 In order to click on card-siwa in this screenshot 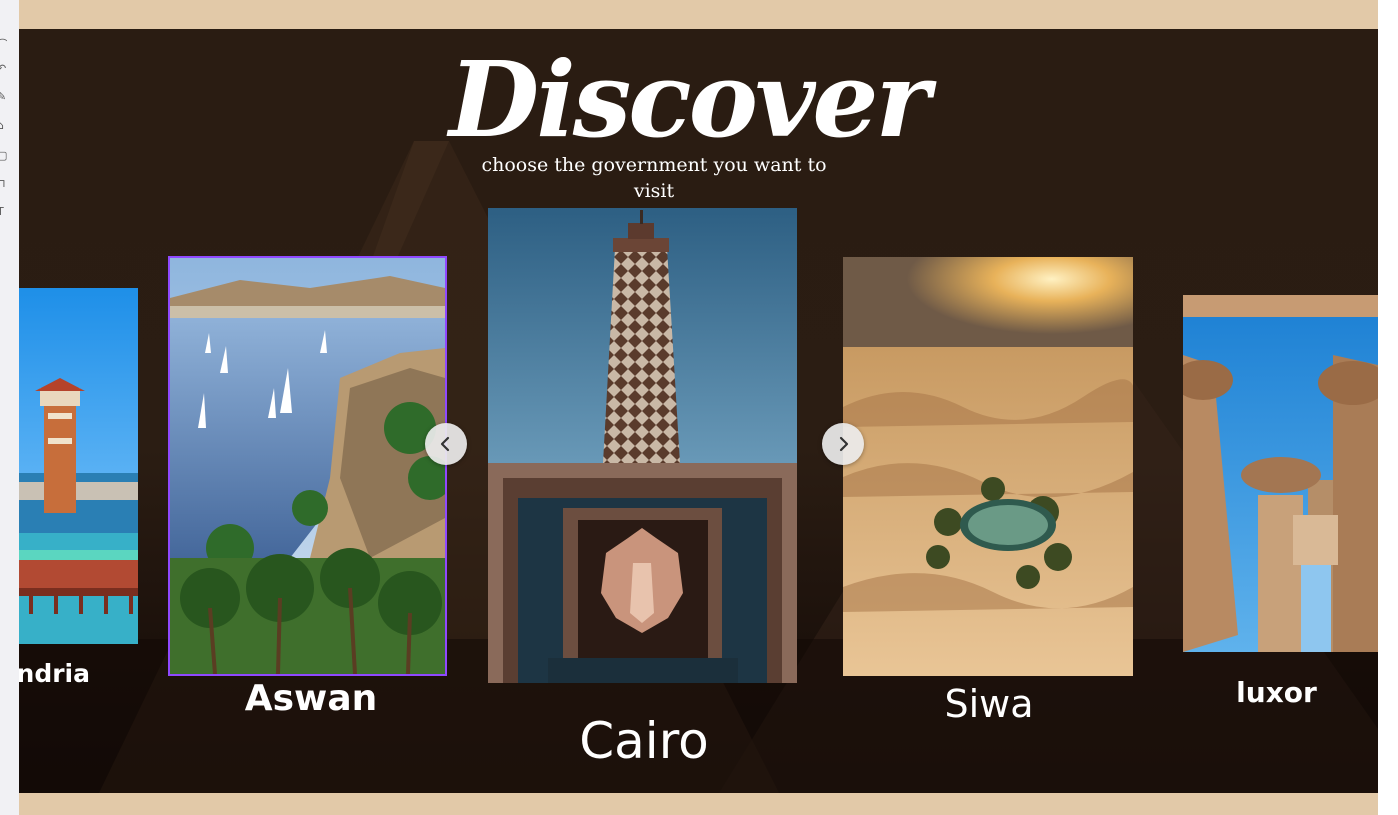, I will do `click(988, 466)`.